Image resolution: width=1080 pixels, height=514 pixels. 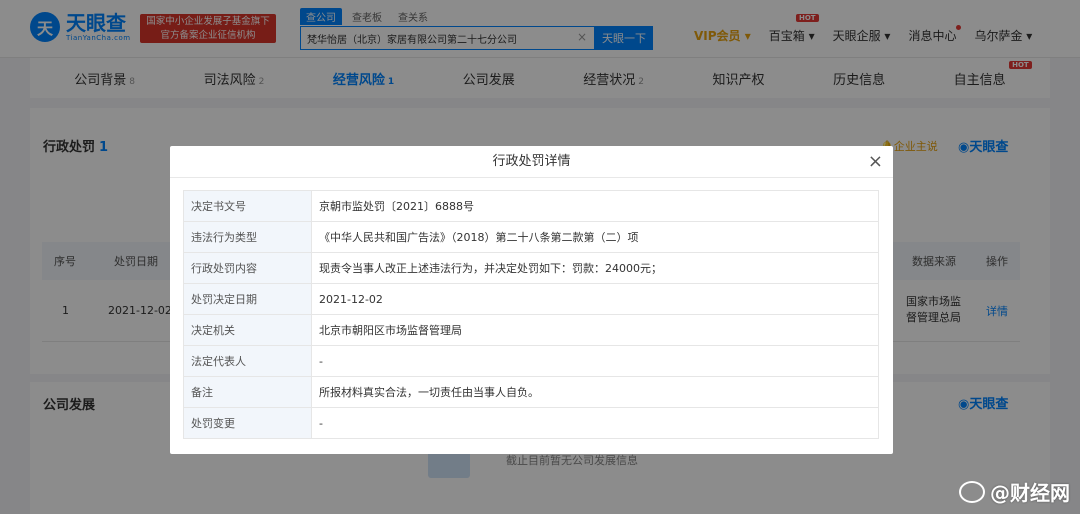 I want to click on detail-label: 行政处罚内容, so click(x=247, y=268).